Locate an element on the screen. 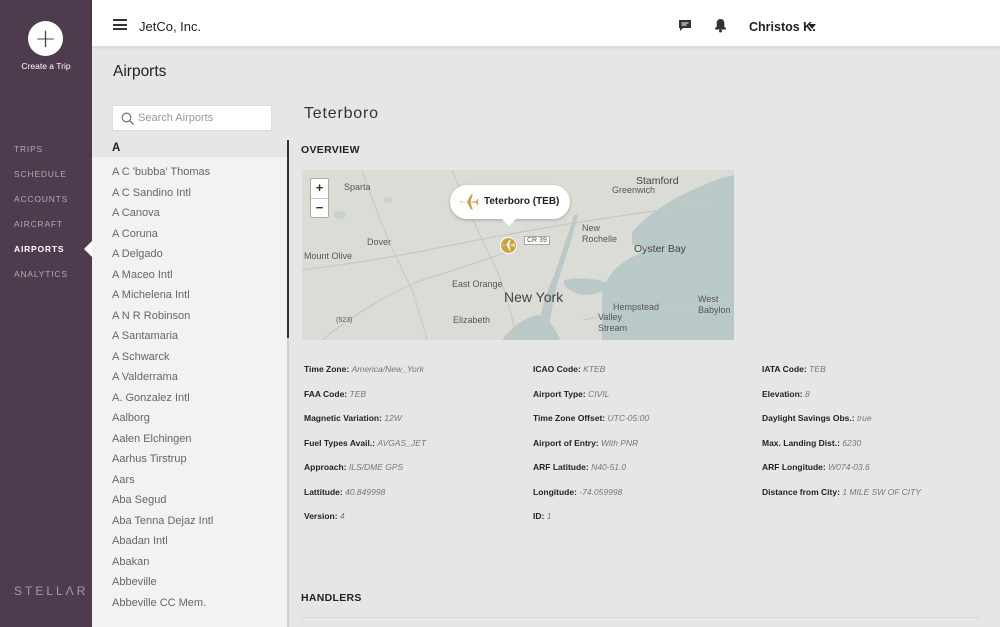 This screenshot has height=627, width=1000. detail-value: KTEB is located at coordinates (594, 369).